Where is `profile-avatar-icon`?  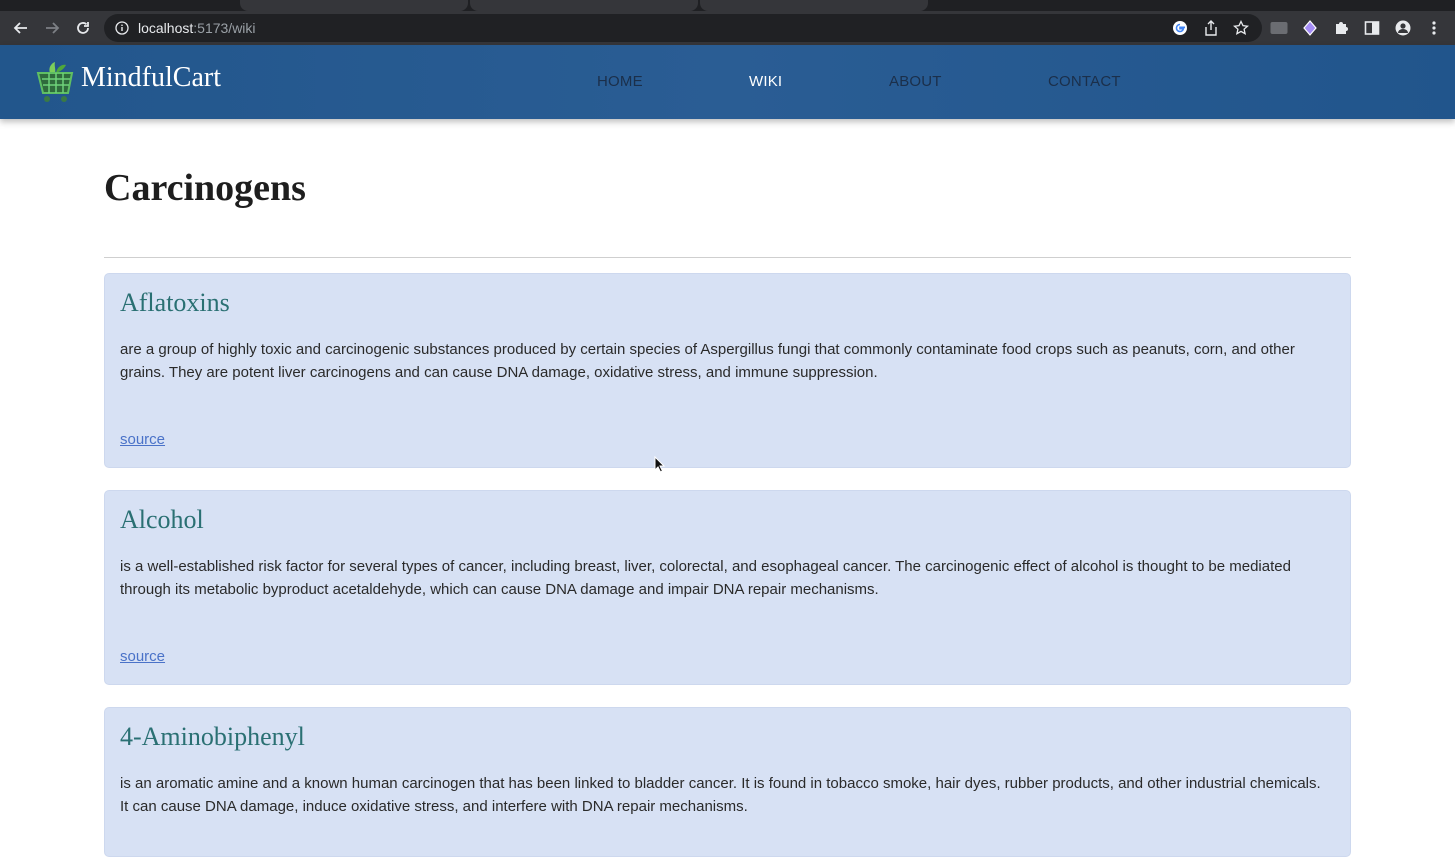 profile-avatar-icon is located at coordinates (1403, 28).